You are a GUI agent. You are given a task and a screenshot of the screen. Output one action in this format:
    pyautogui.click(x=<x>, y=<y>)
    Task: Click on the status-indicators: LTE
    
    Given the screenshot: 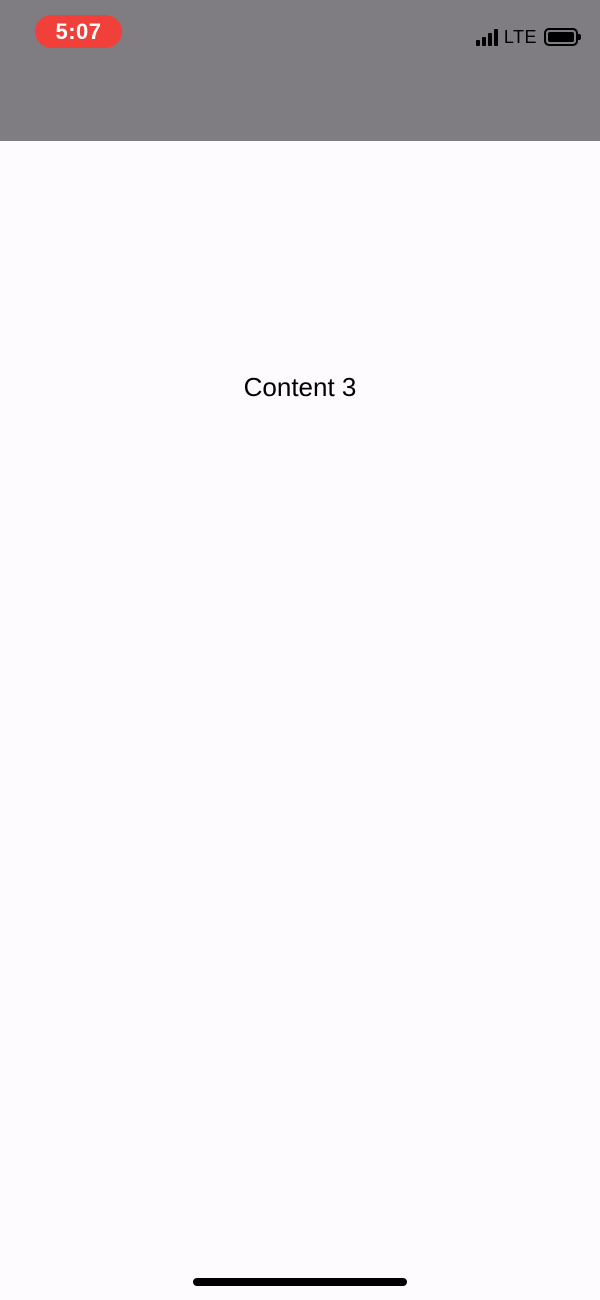 What is the action you would take?
    pyautogui.click(x=528, y=37)
    